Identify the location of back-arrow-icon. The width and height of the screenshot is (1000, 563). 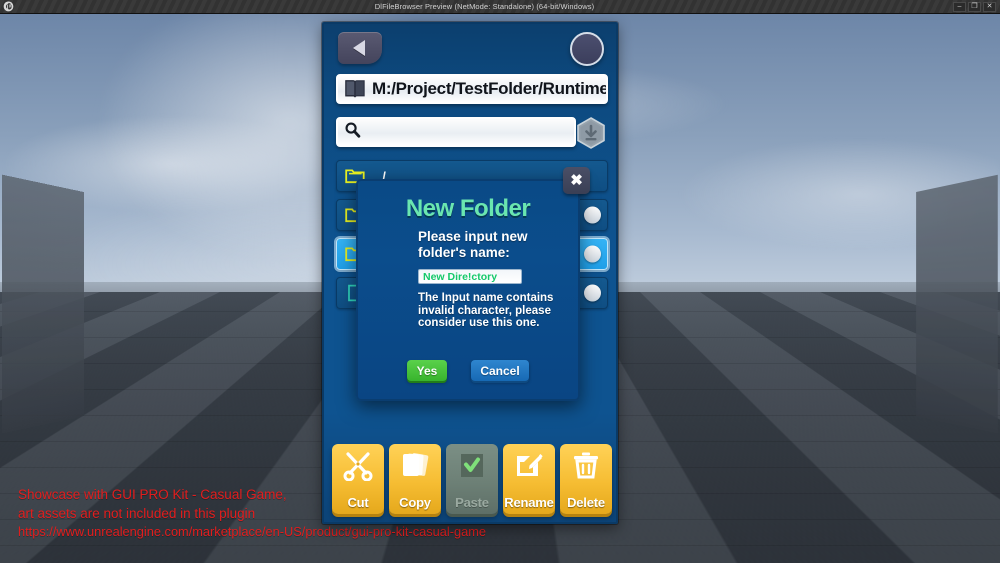
(358, 48).